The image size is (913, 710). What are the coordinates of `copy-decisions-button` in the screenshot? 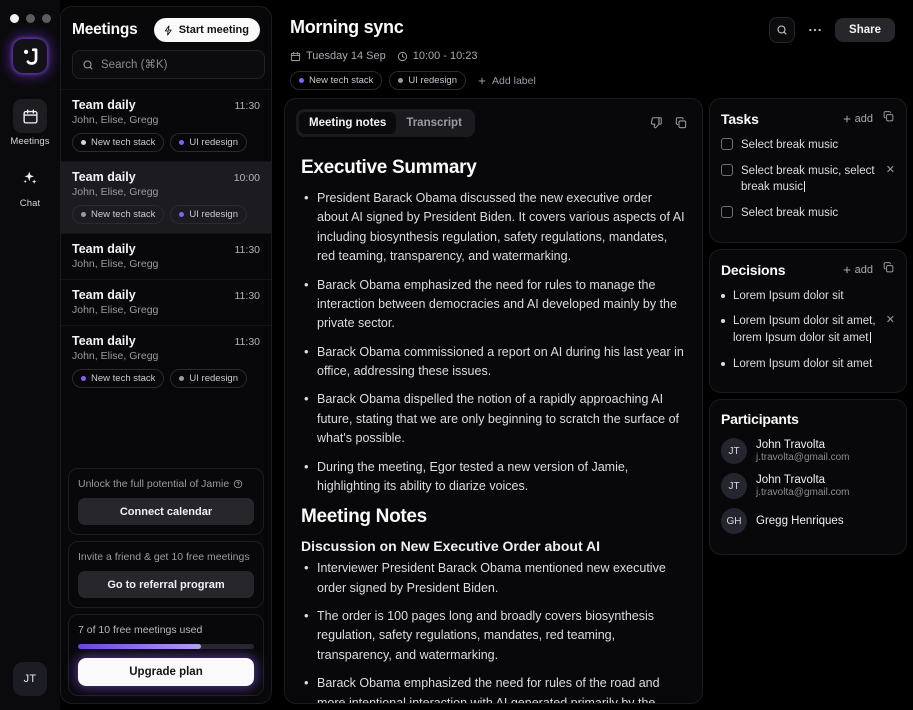 It's located at (888, 270).